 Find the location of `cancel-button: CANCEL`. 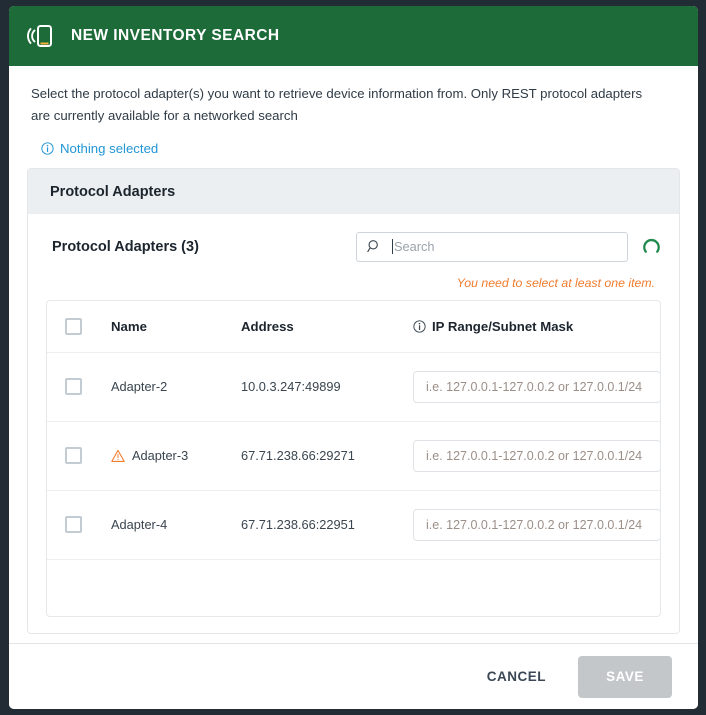

cancel-button: CANCEL is located at coordinates (516, 676).